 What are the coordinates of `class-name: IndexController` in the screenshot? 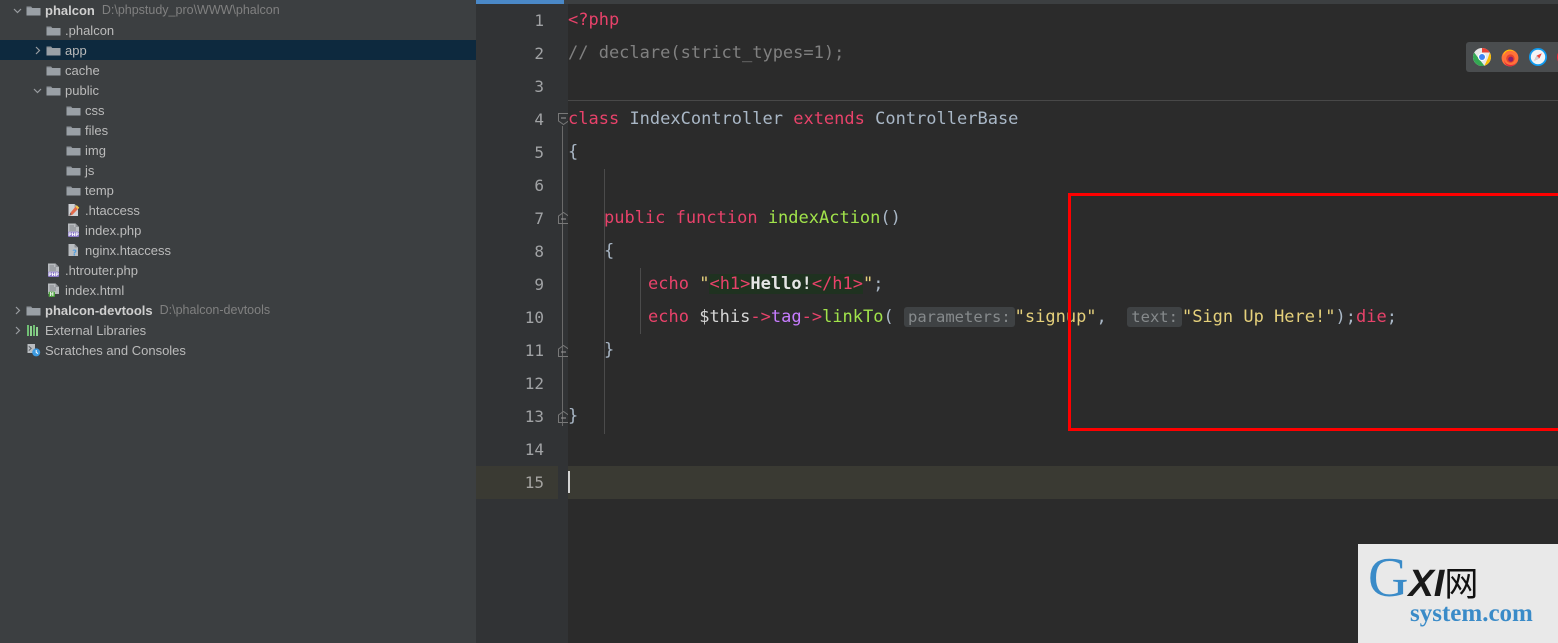 It's located at (706, 119).